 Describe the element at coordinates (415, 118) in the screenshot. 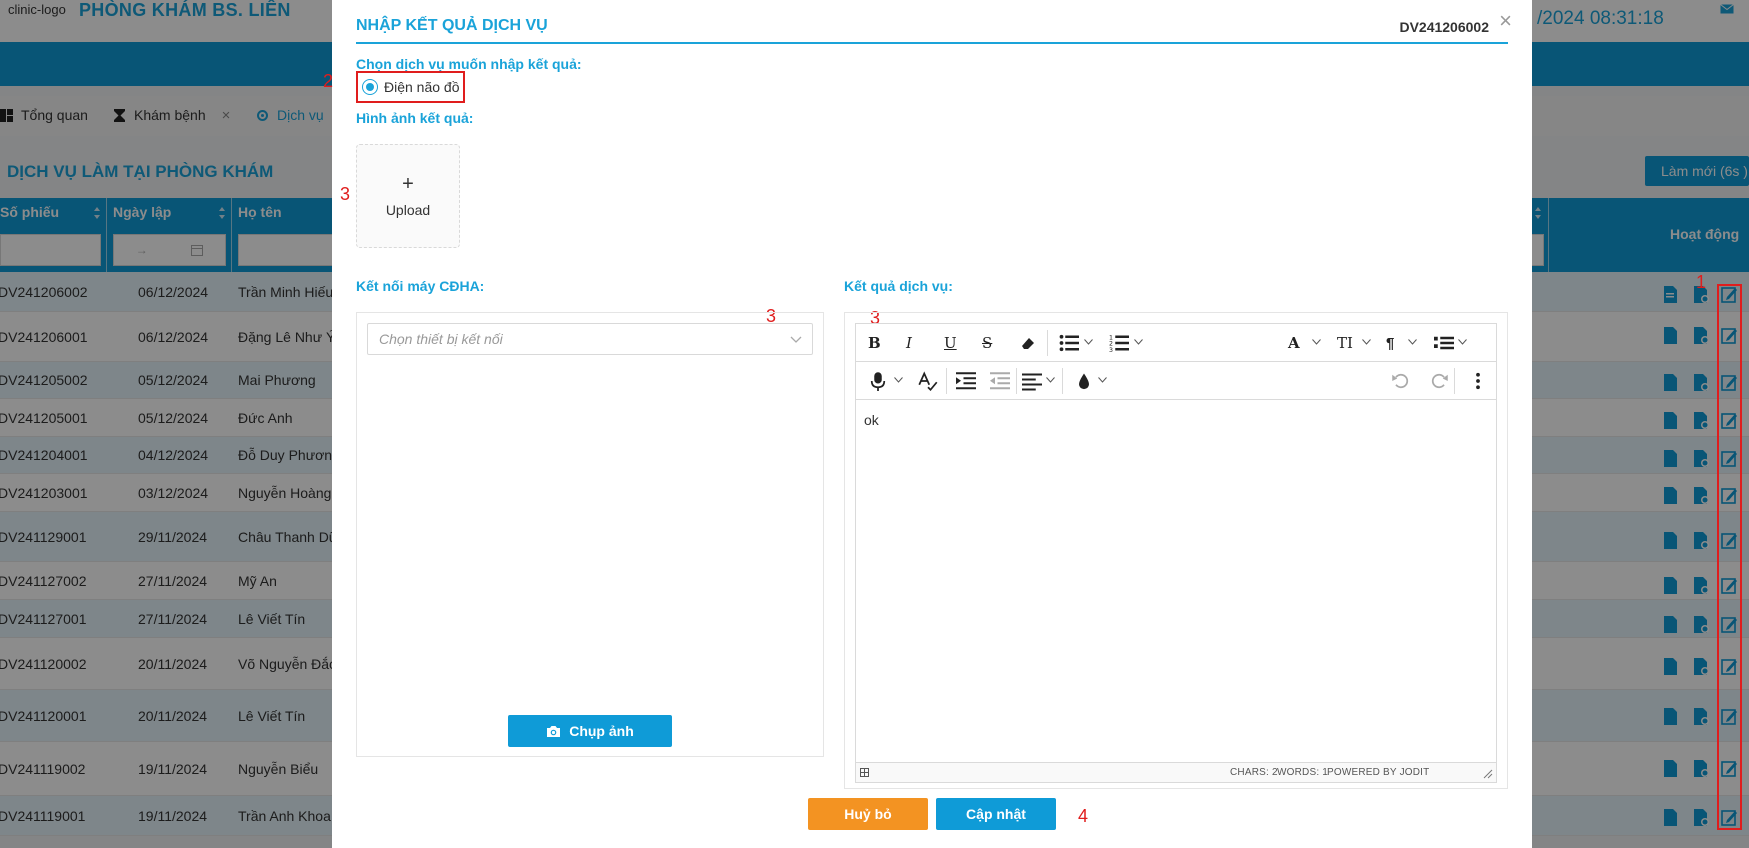

I see `result-images-label: Hình ảnh kết quả:` at that location.